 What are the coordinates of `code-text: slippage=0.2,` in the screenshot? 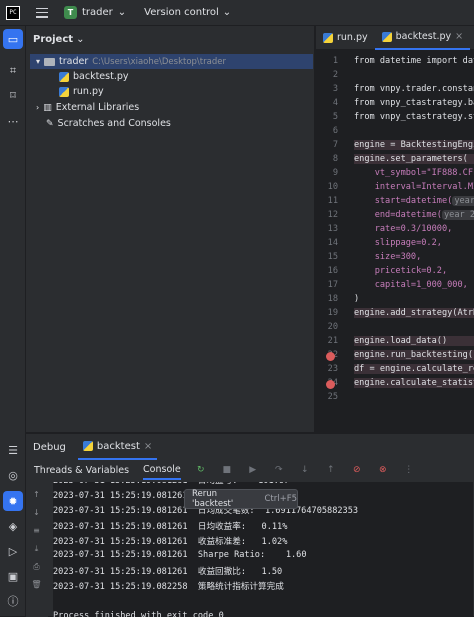 It's located at (398, 243).